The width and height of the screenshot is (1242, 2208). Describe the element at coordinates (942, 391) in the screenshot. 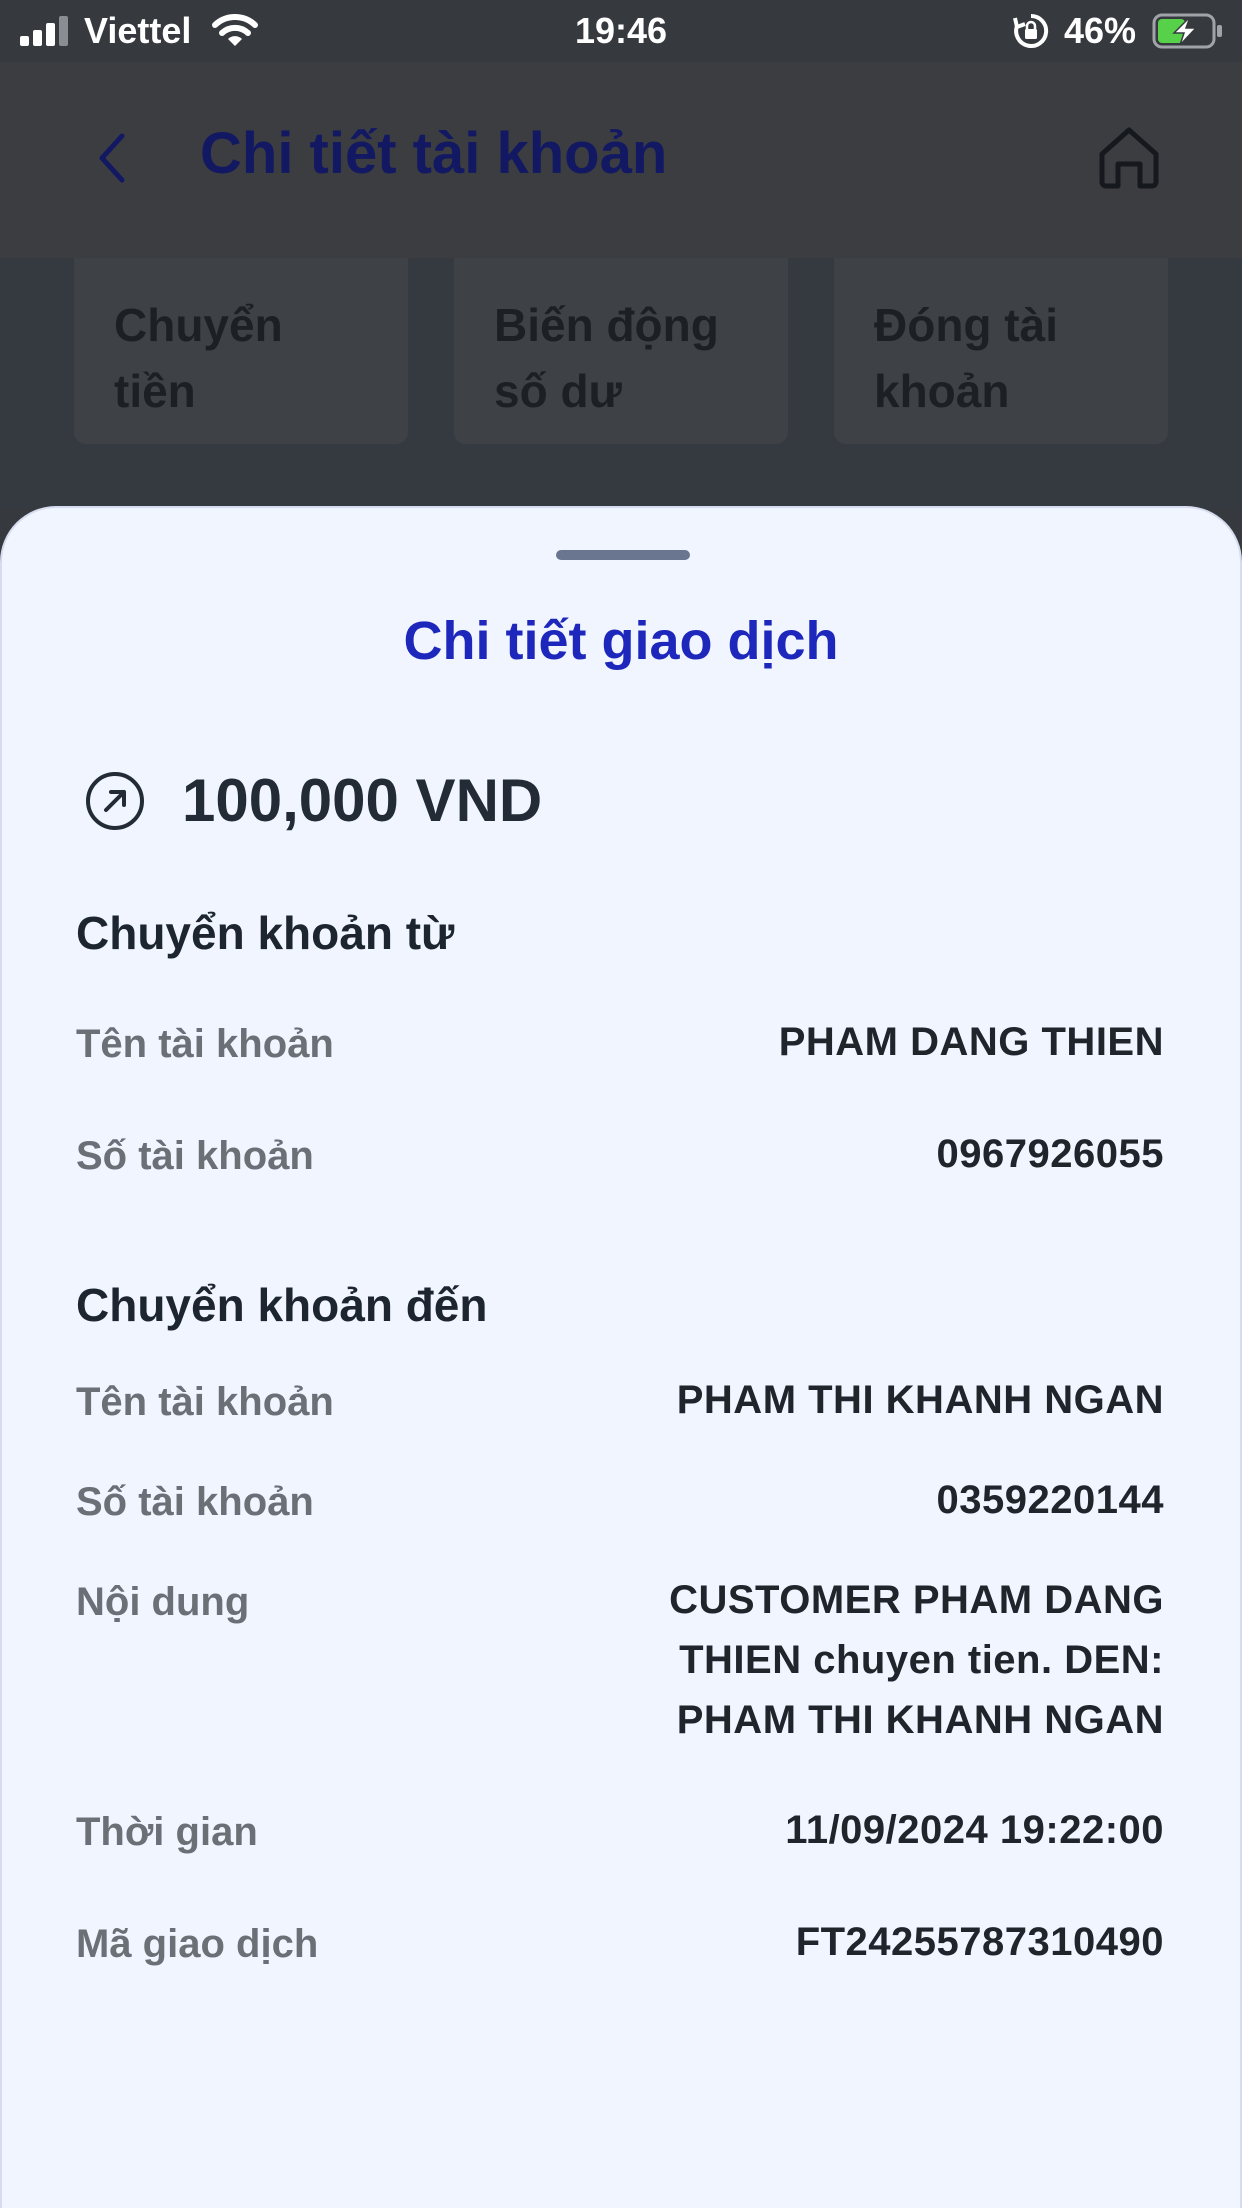

I see `card-label-line: khoản` at that location.